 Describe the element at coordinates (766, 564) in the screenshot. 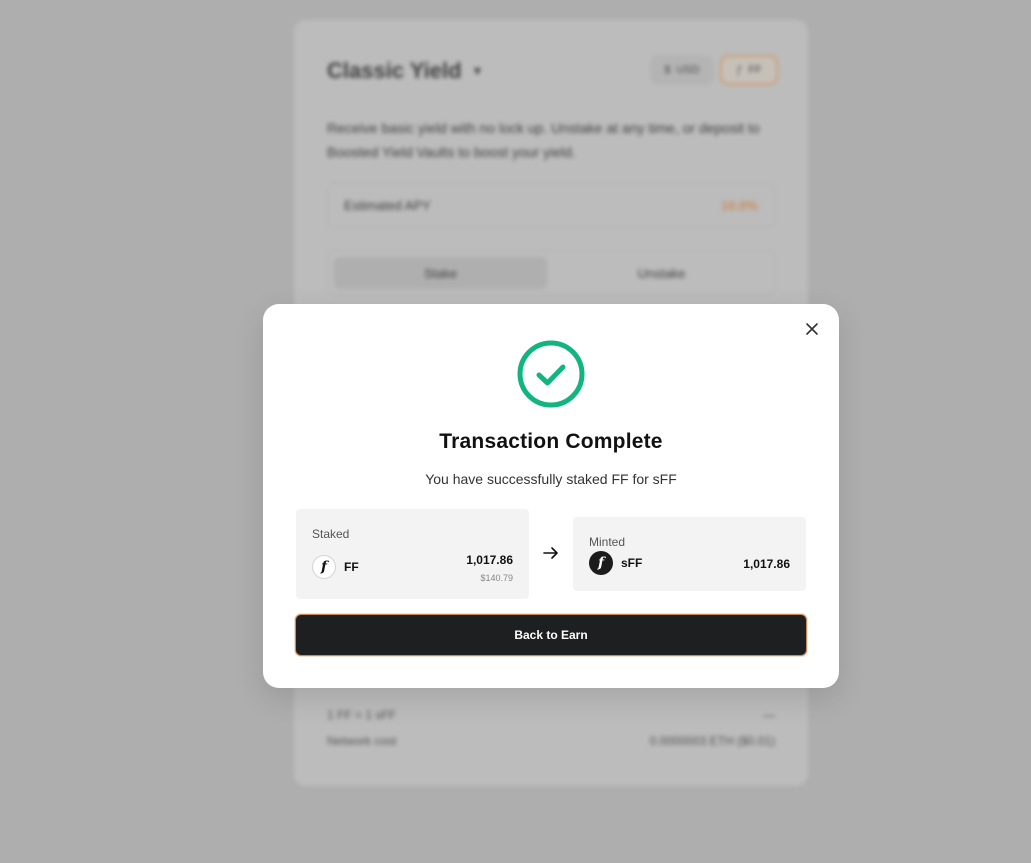

I see `minted-amount: 1,017.86` at that location.